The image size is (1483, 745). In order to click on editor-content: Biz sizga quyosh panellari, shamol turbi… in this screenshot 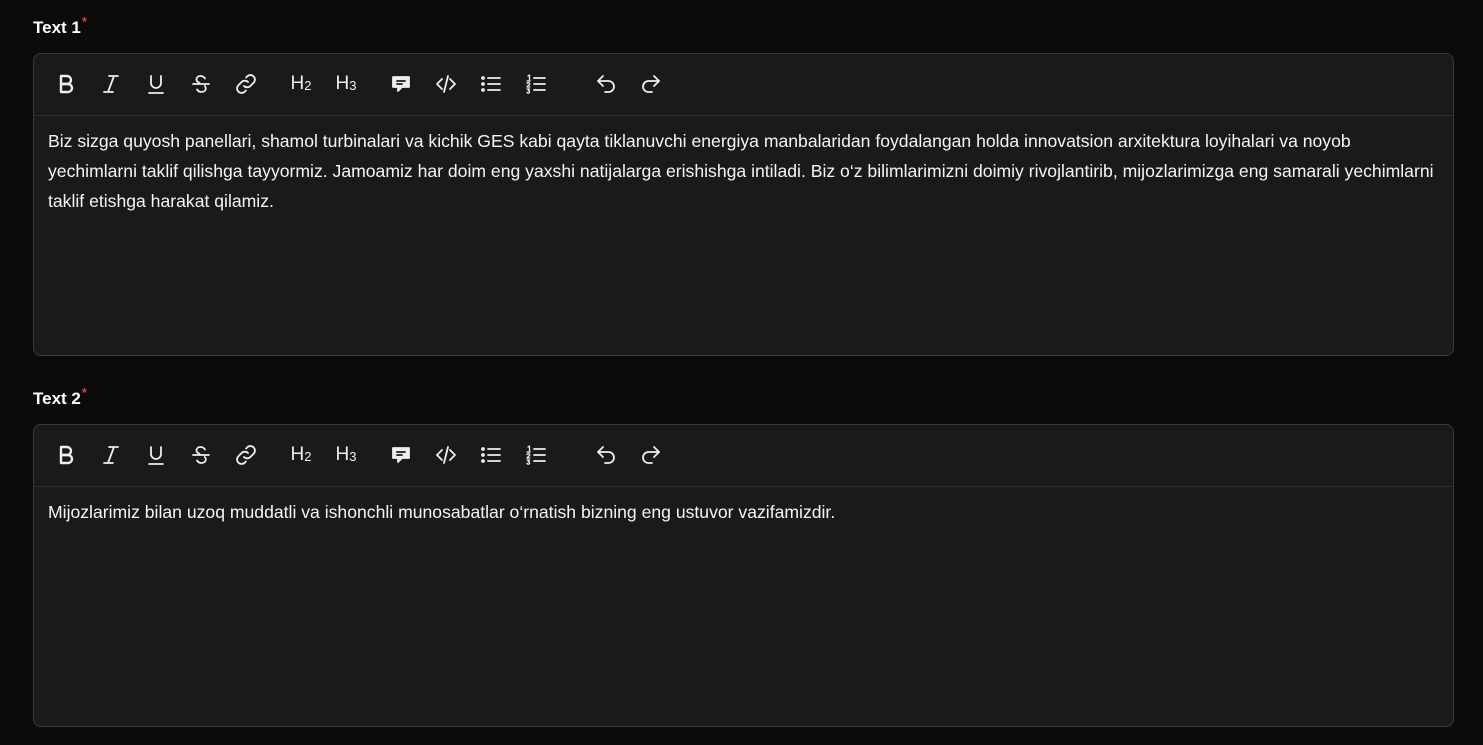, I will do `click(743, 171)`.